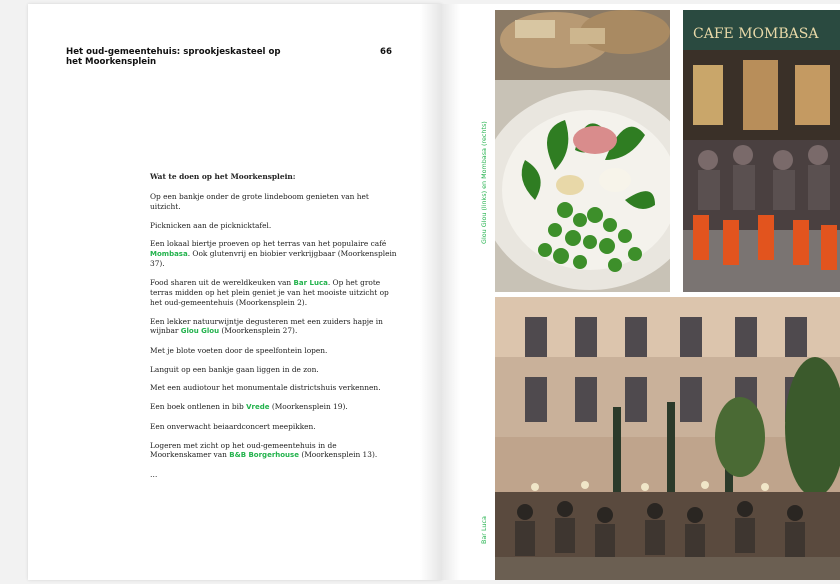 The width and height of the screenshot is (840, 584). Describe the element at coordinates (169, 253) in the screenshot. I see `venue-name: Mombasa` at that location.